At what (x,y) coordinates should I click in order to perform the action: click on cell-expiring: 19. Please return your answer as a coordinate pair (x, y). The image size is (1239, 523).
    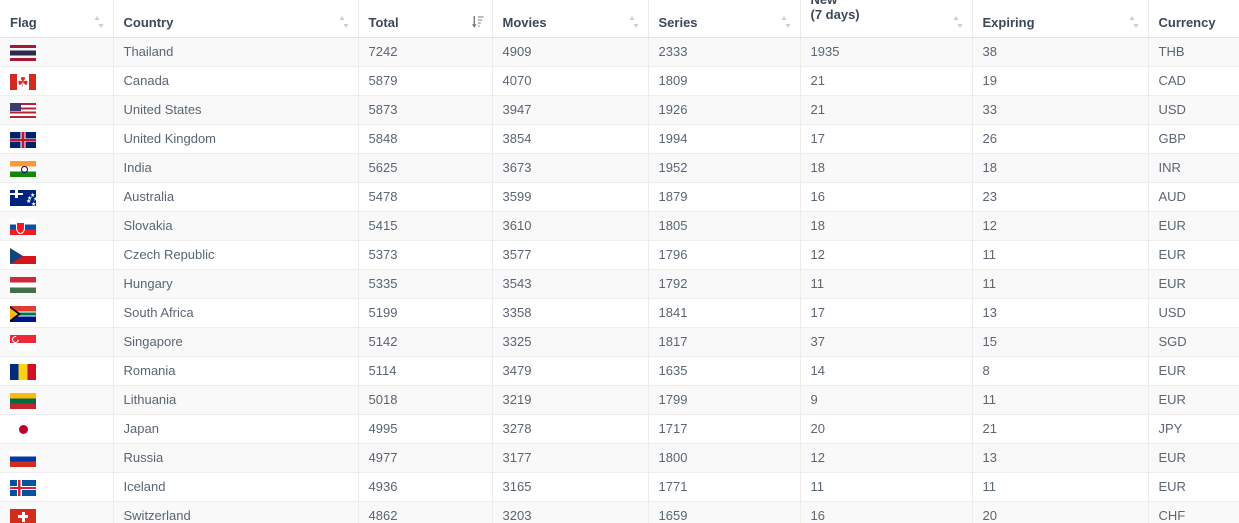
    Looking at the image, I should click on (1060, 81).